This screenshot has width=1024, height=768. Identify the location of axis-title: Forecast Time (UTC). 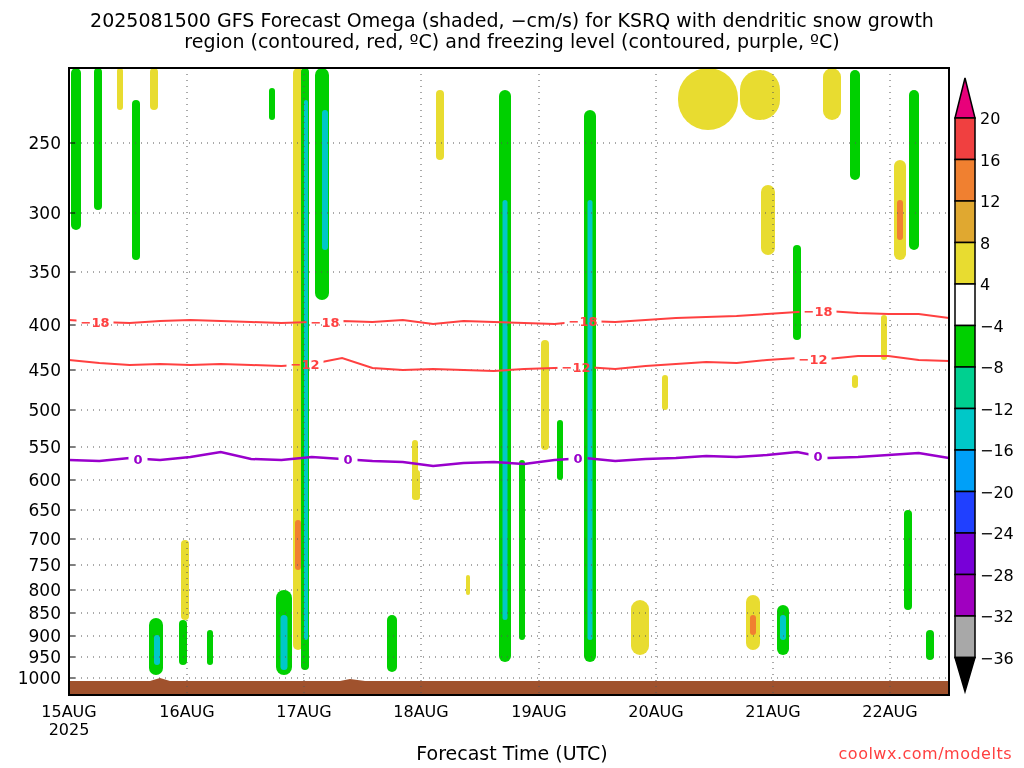
(512, 754).